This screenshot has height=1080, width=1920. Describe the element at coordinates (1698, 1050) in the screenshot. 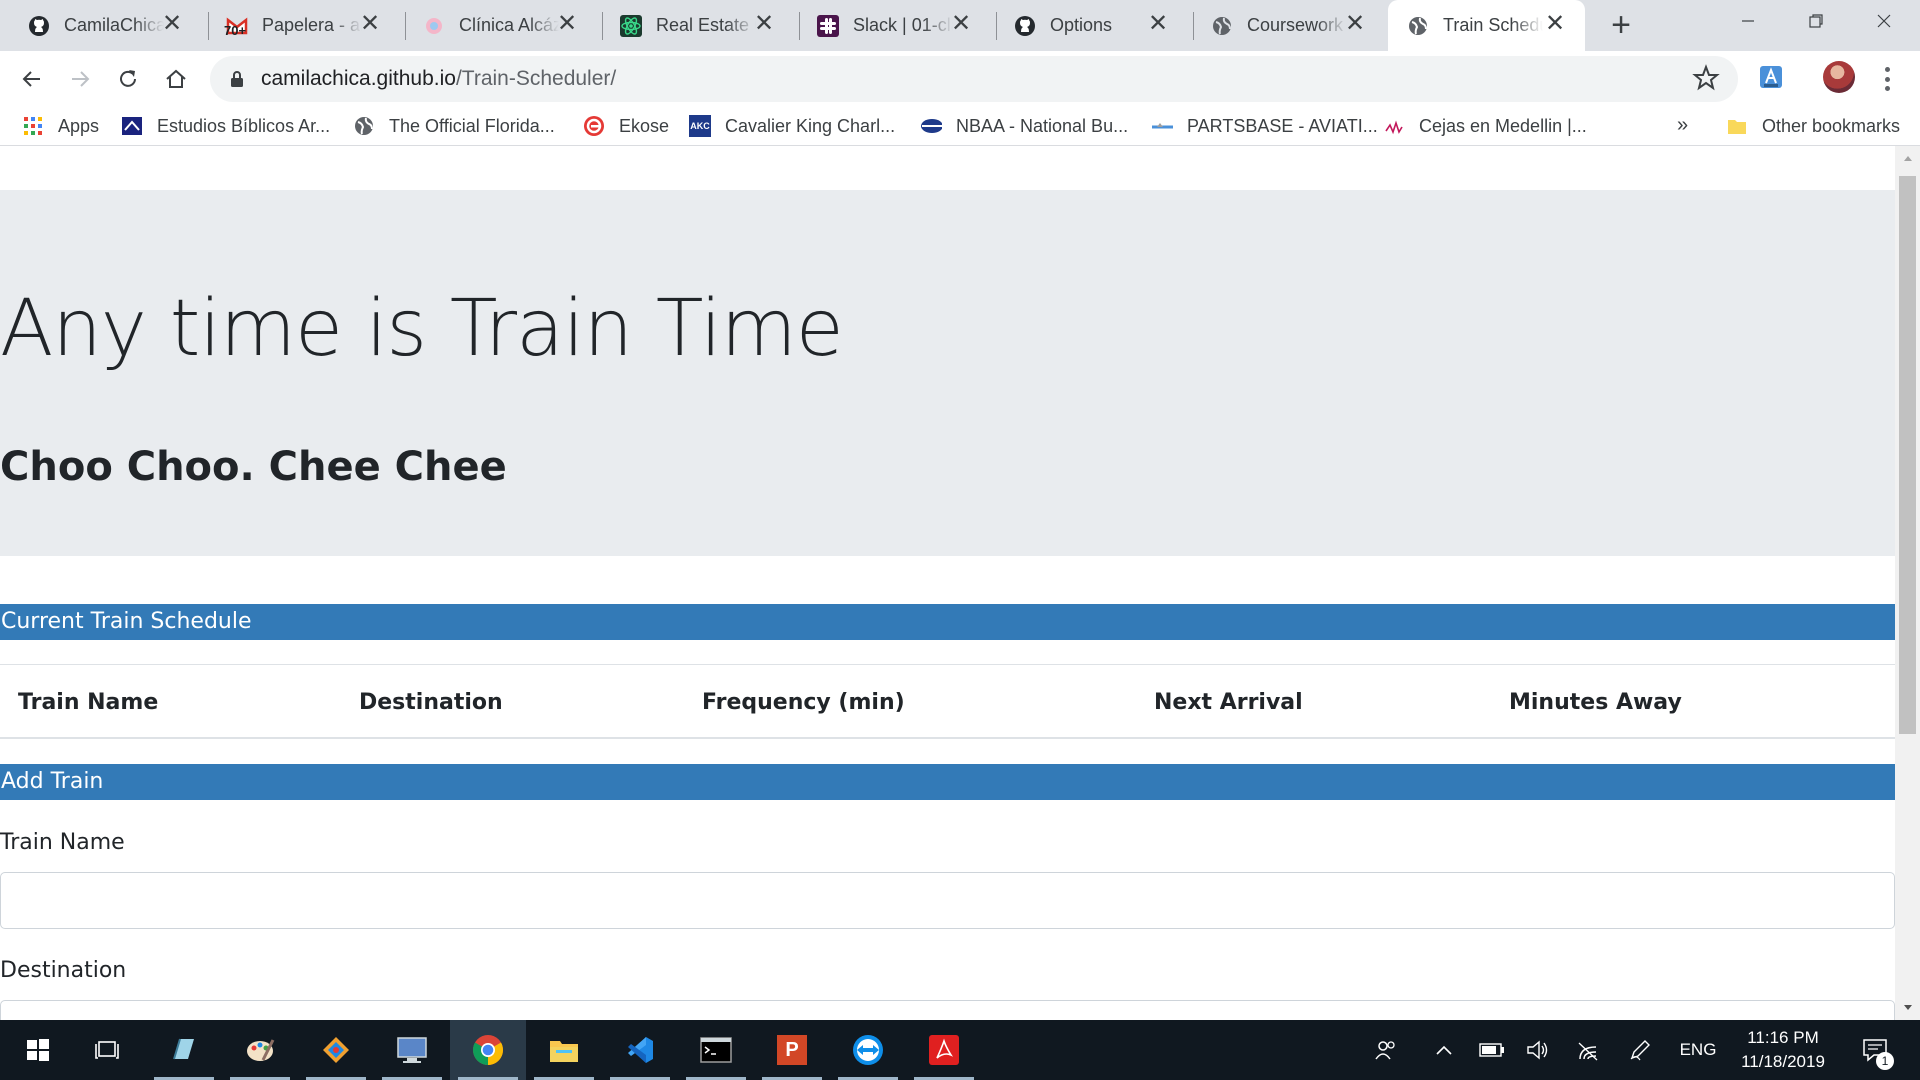

I see `language-indicator: ENG` at that location.